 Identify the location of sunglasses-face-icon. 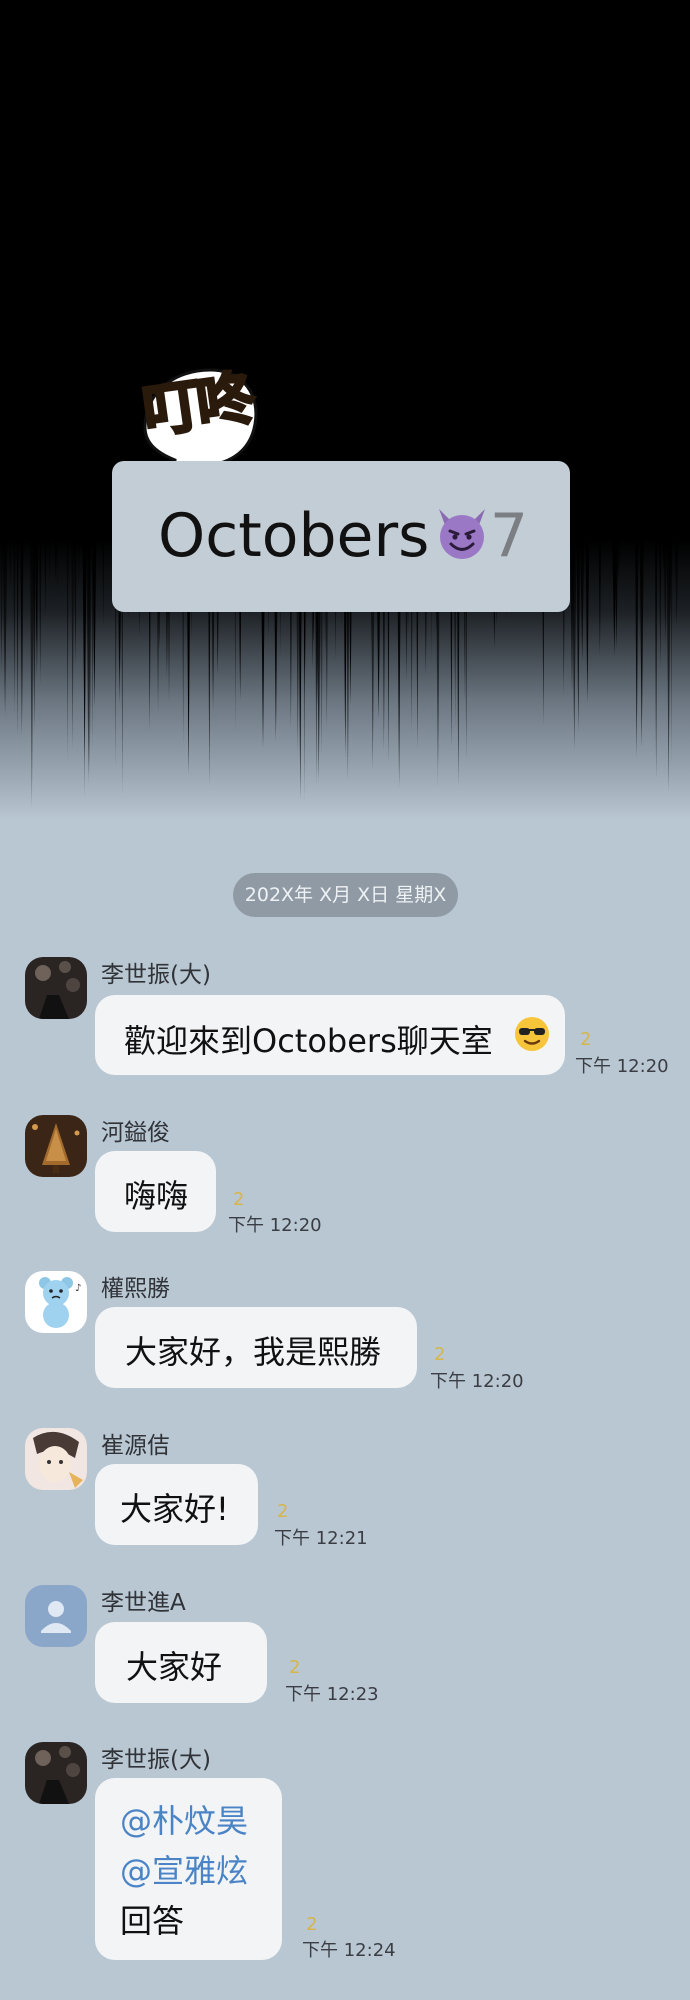
(532, 1038).